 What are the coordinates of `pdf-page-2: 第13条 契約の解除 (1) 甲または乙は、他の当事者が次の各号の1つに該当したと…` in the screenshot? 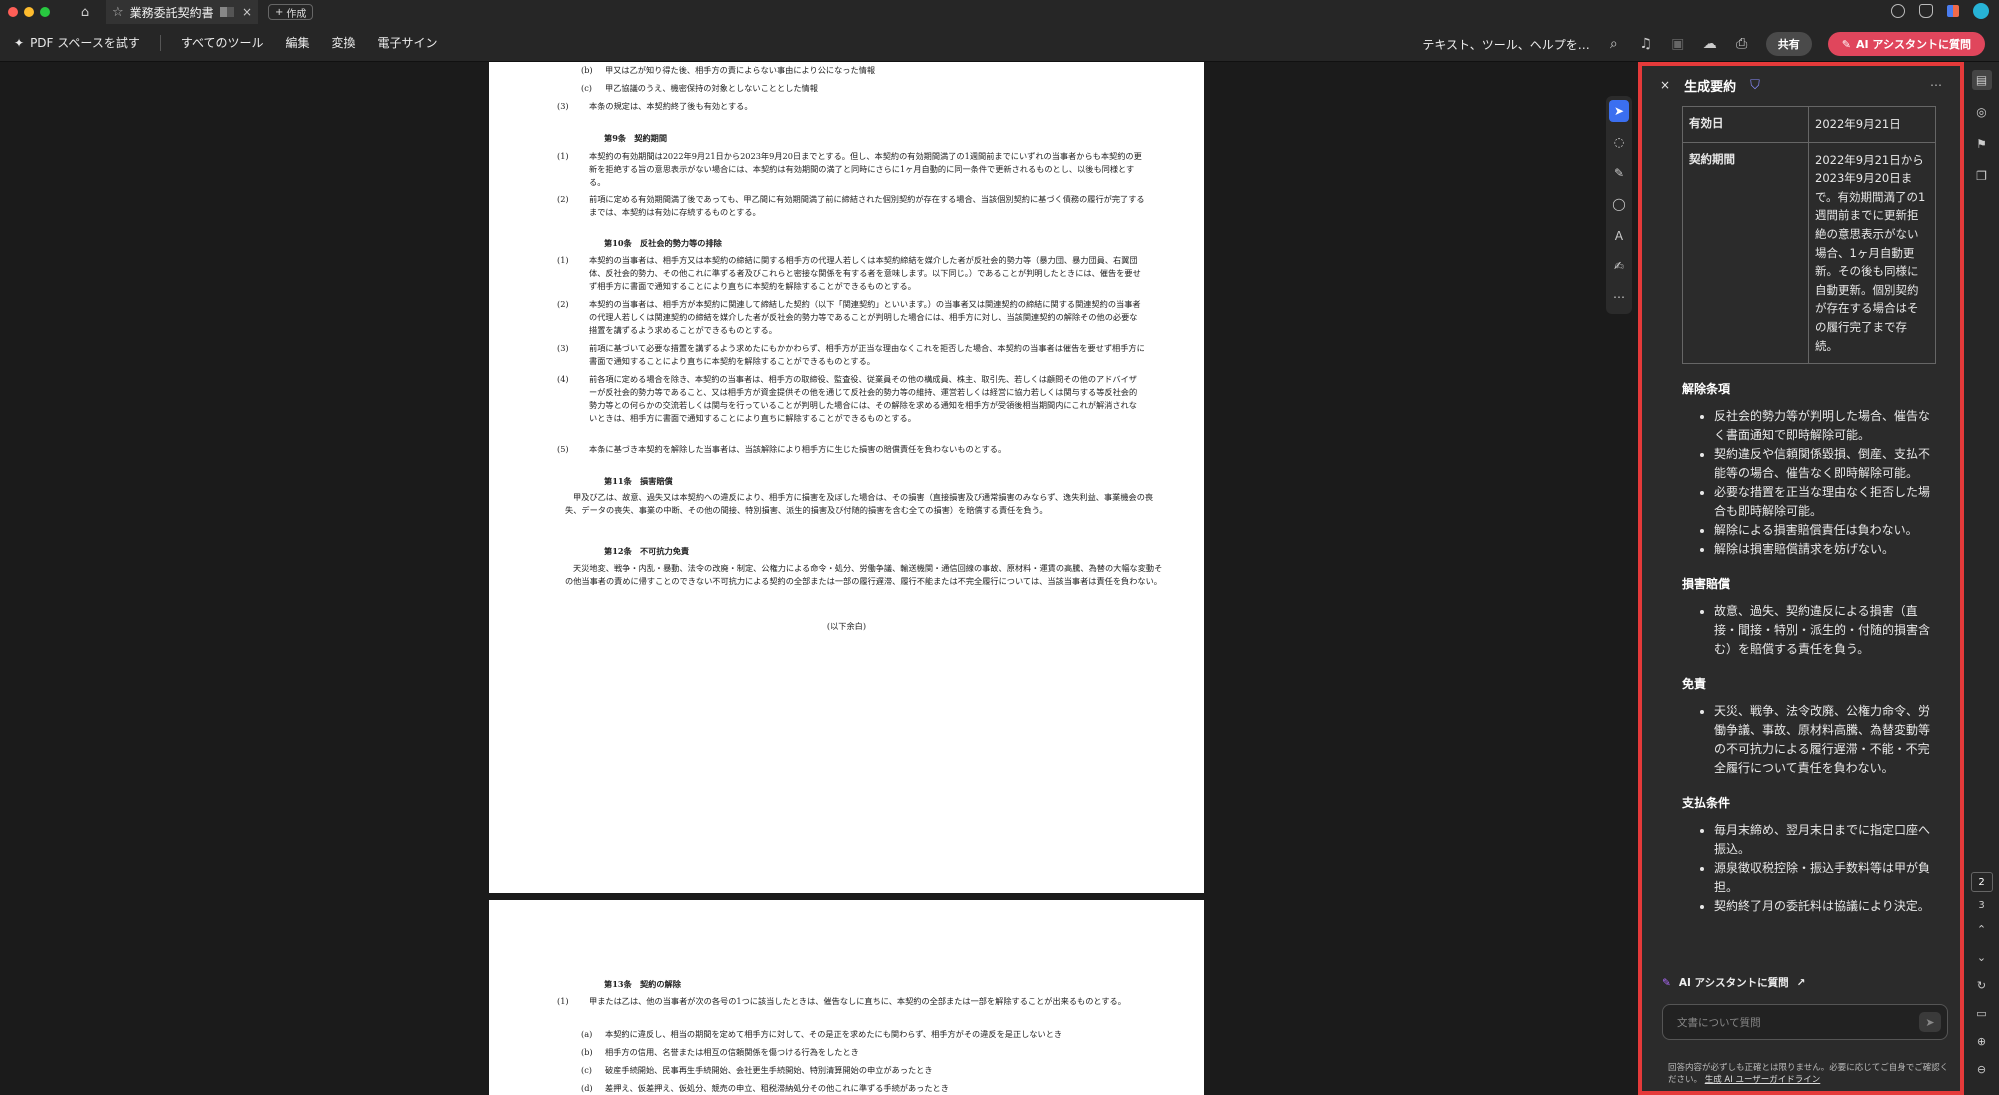 It's located at (846, 997).